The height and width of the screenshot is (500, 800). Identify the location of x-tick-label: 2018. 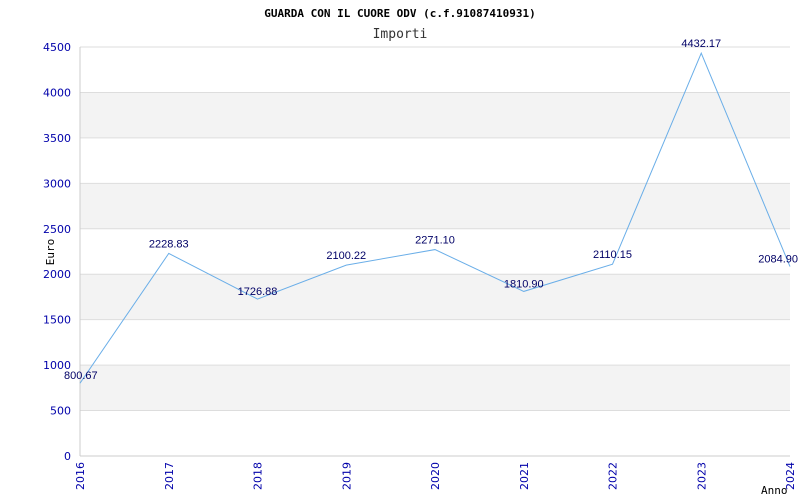
(258, 476).